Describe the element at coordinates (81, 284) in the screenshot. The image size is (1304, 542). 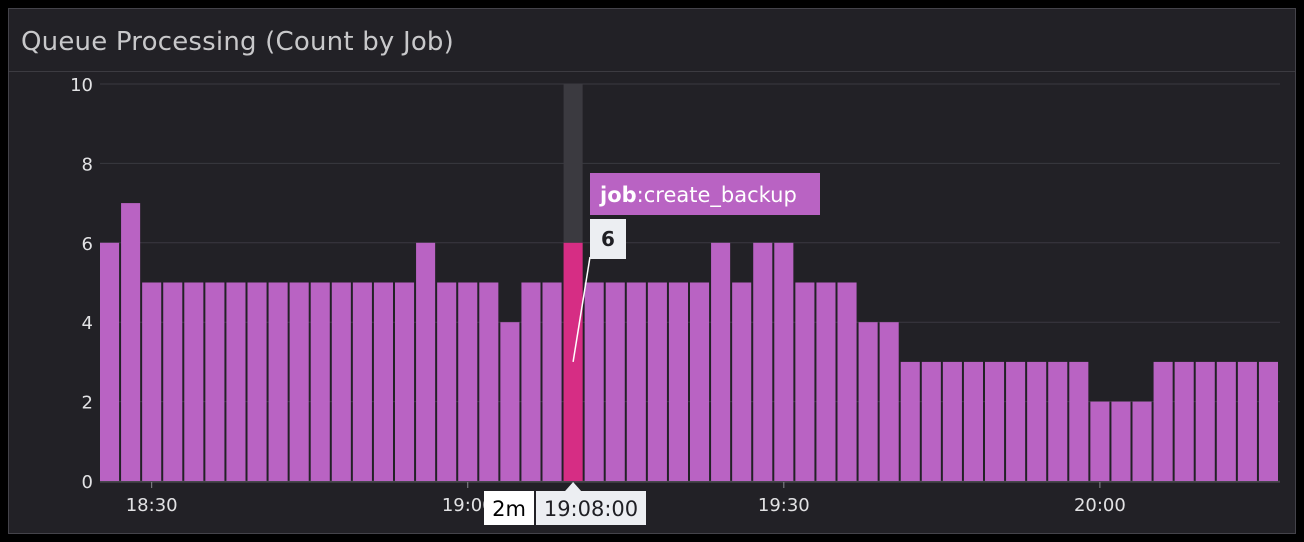
I see `y-axis: 0 2 4 6 8 10` at that location.